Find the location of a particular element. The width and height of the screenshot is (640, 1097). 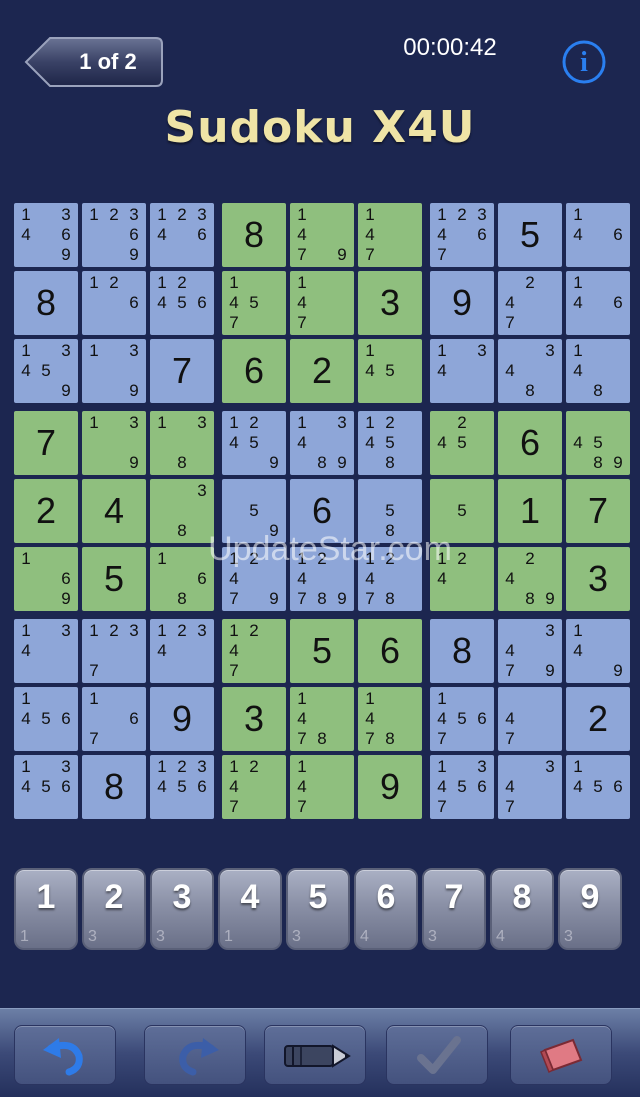

board-cell: 148 is located at coordinates (598, 371).